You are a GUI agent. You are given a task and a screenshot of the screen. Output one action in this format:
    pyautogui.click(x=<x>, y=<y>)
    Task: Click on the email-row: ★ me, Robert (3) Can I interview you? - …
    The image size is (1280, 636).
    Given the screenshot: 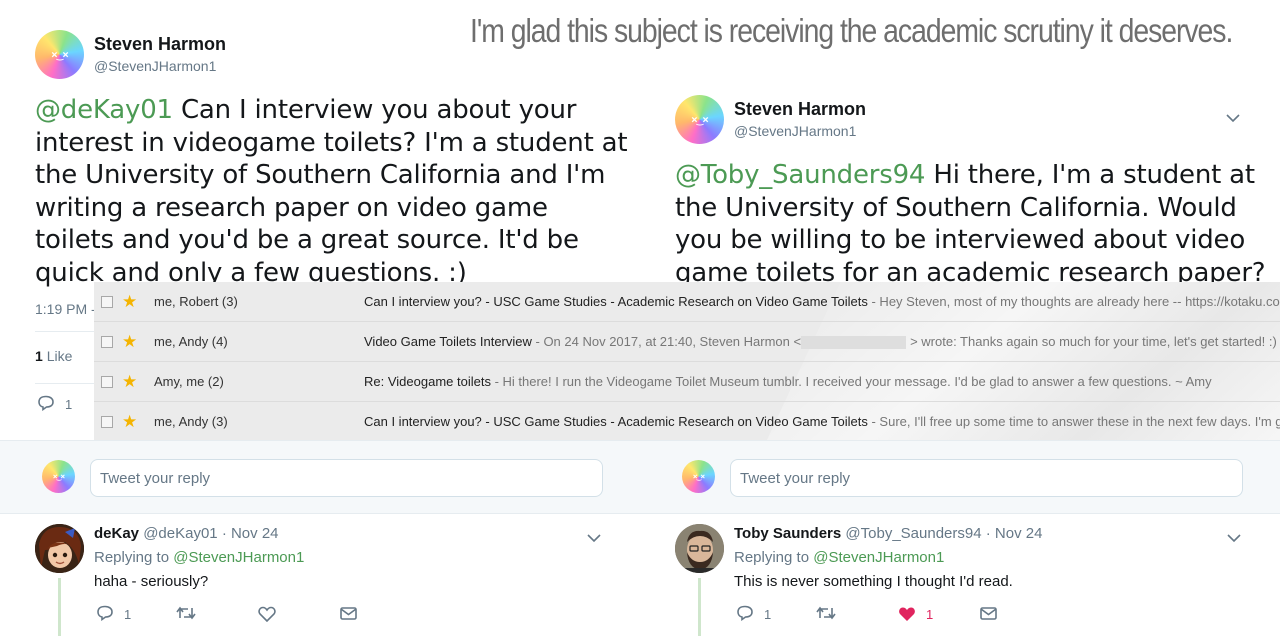 What is the action you would take?
    pyautogui.click(x=687, y=302)
    